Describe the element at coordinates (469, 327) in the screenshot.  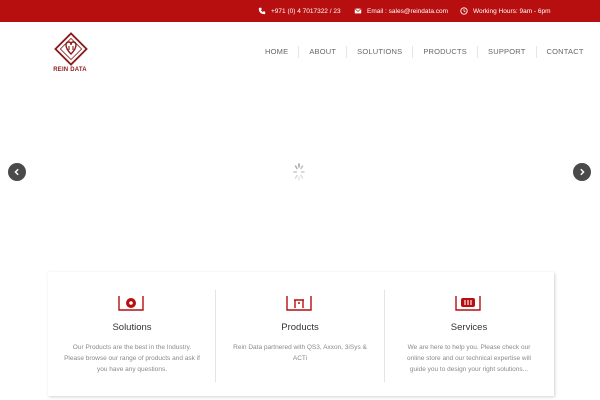
I see `feature-title: Services` at that location.